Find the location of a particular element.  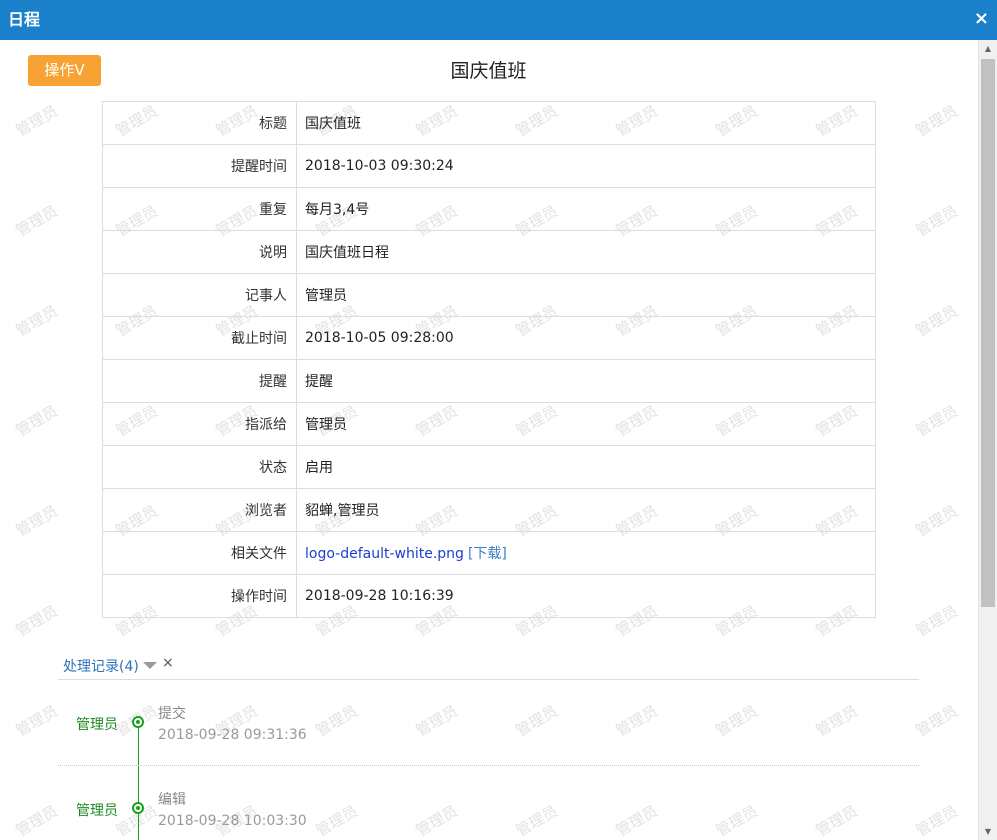

table-row: 相关文件 logo-default-white.png [下载] is located at coordinates (489, 553).